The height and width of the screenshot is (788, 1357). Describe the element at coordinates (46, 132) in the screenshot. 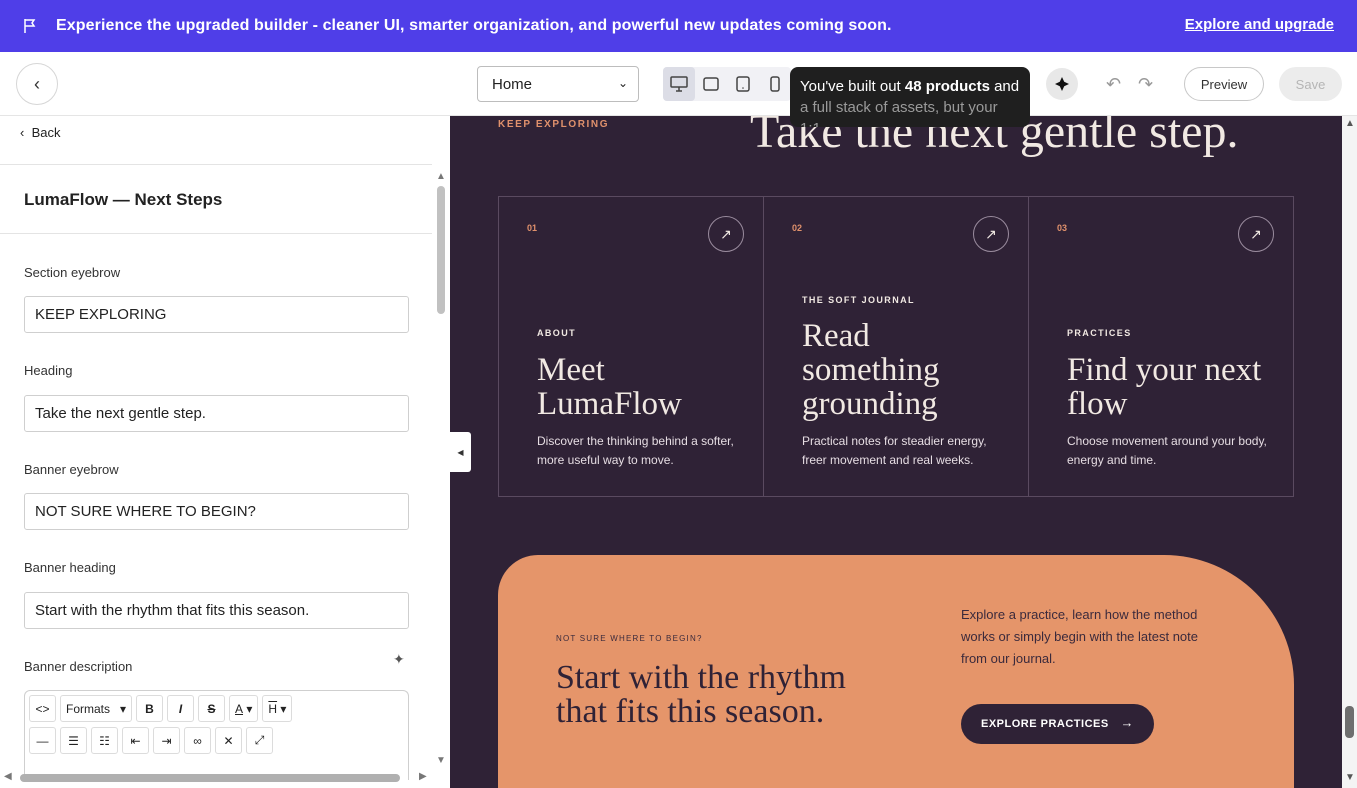

I see `panel-back-label: Back` at that location.